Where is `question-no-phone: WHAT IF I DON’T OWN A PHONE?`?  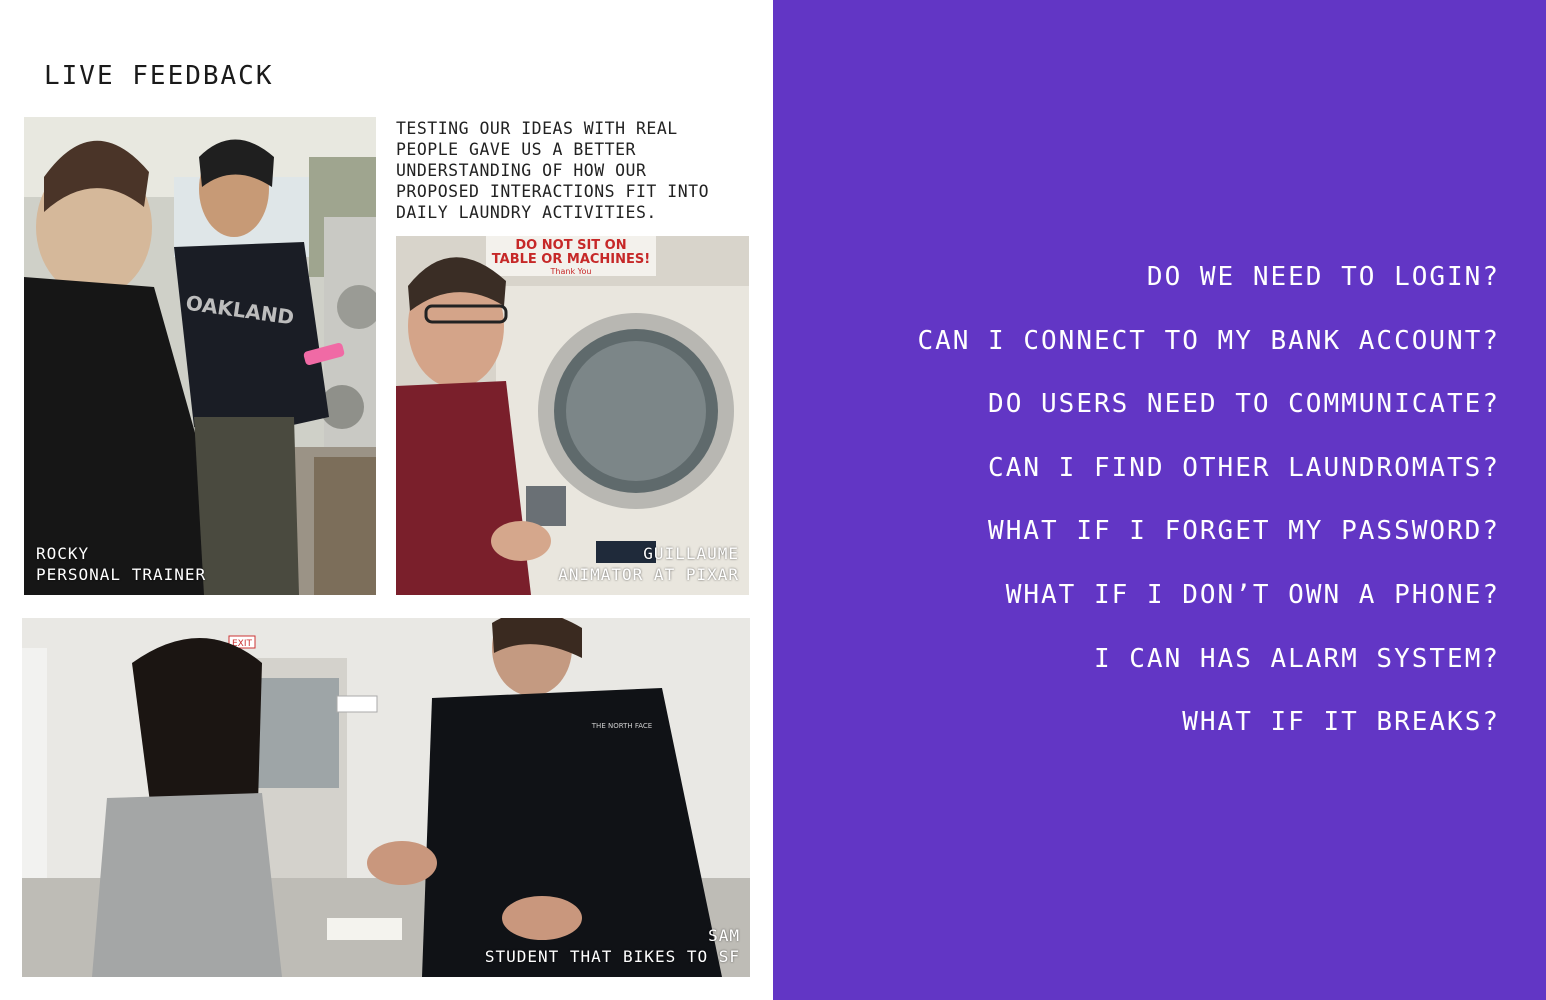
question-no-phone: WHAT IF I DON’T OWN A PHONE? is located at coordinates (1252, 595).